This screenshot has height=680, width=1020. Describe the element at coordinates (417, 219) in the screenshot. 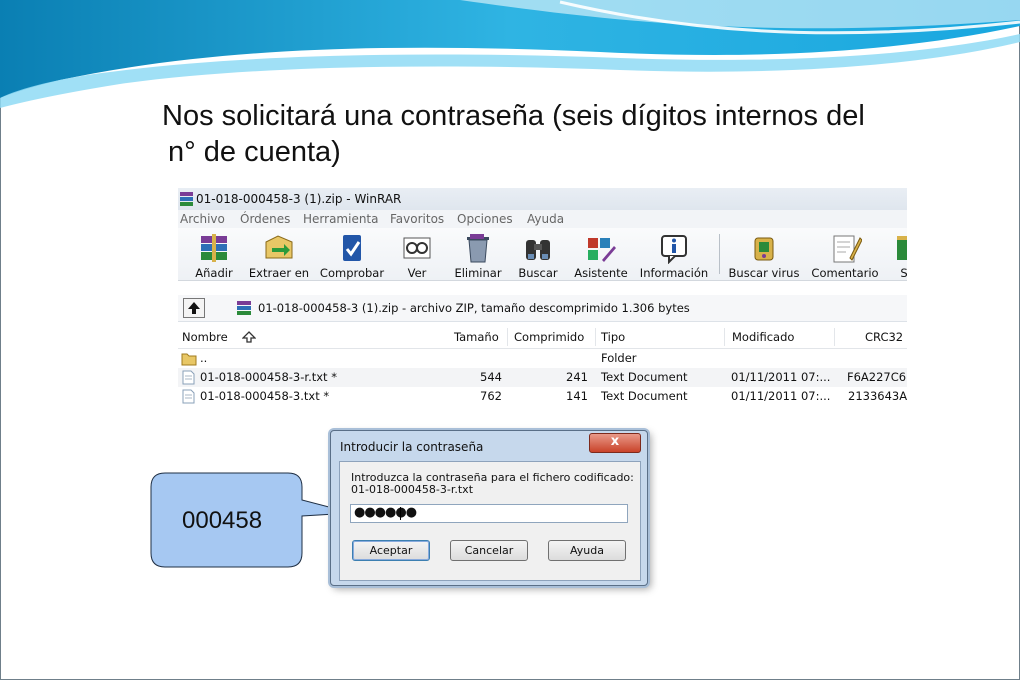

I see `menu-favoritos: Favoritos` at that location.